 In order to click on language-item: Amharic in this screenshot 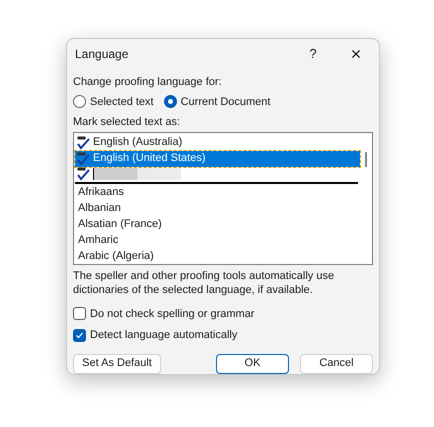, I will do `click(217, 240)`.